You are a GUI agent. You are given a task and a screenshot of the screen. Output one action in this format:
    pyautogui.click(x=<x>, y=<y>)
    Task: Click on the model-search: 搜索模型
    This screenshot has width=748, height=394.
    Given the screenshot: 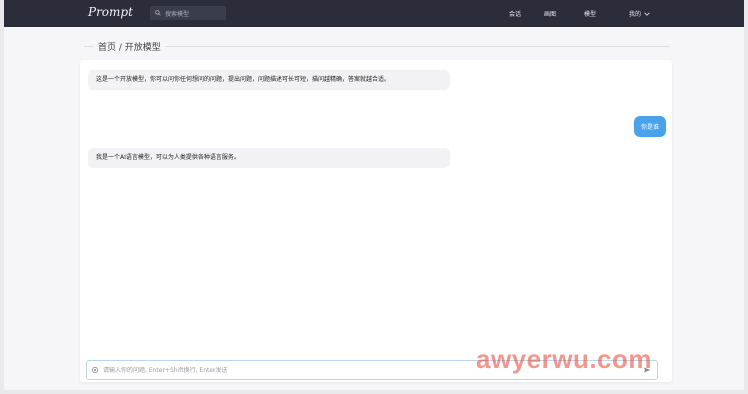 What is the action you would take?
    pyautogui.click(x=188, y=13)
    